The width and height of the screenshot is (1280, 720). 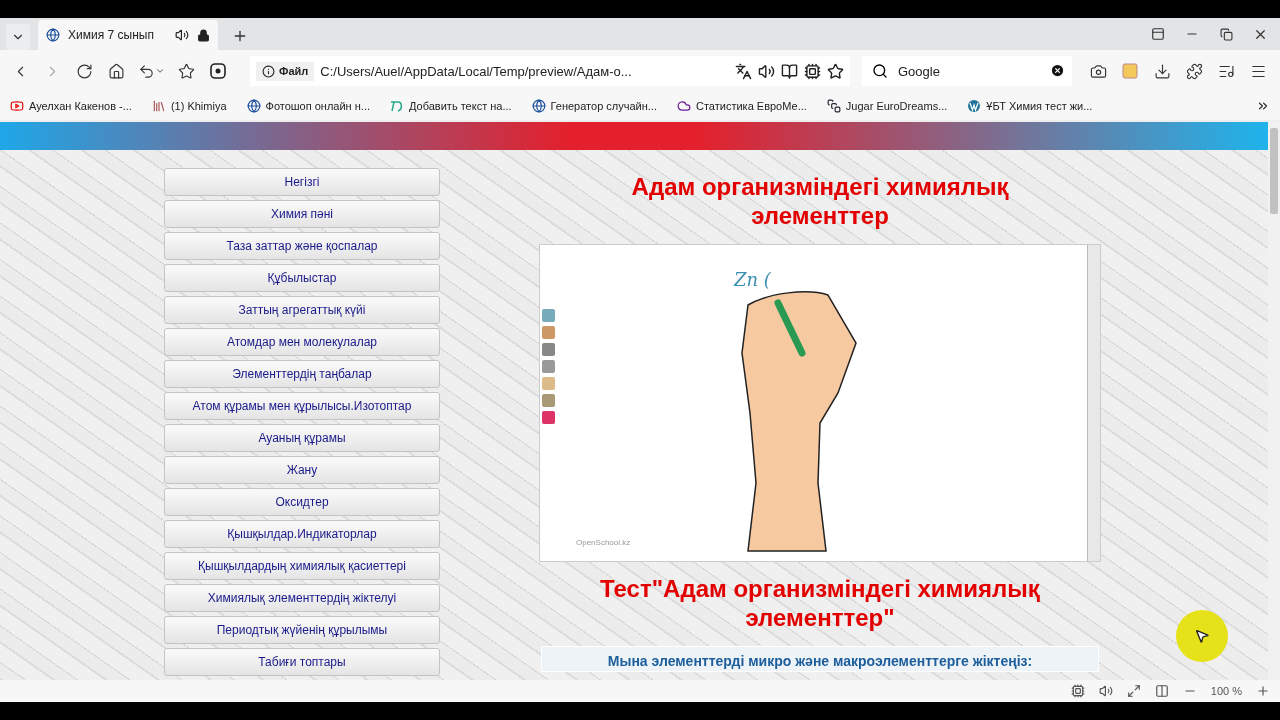 I want to click on td-logo-icon, so click(x=397, y=106).